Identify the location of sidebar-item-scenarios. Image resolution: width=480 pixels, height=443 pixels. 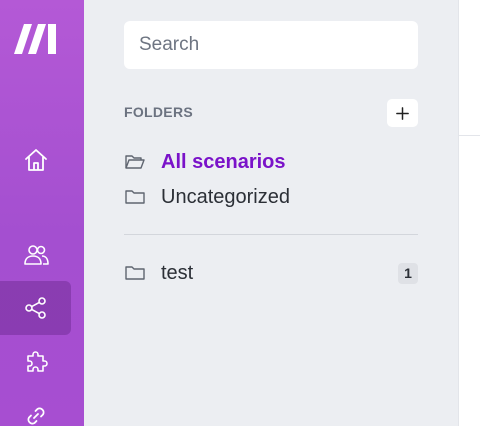
(35, 308).